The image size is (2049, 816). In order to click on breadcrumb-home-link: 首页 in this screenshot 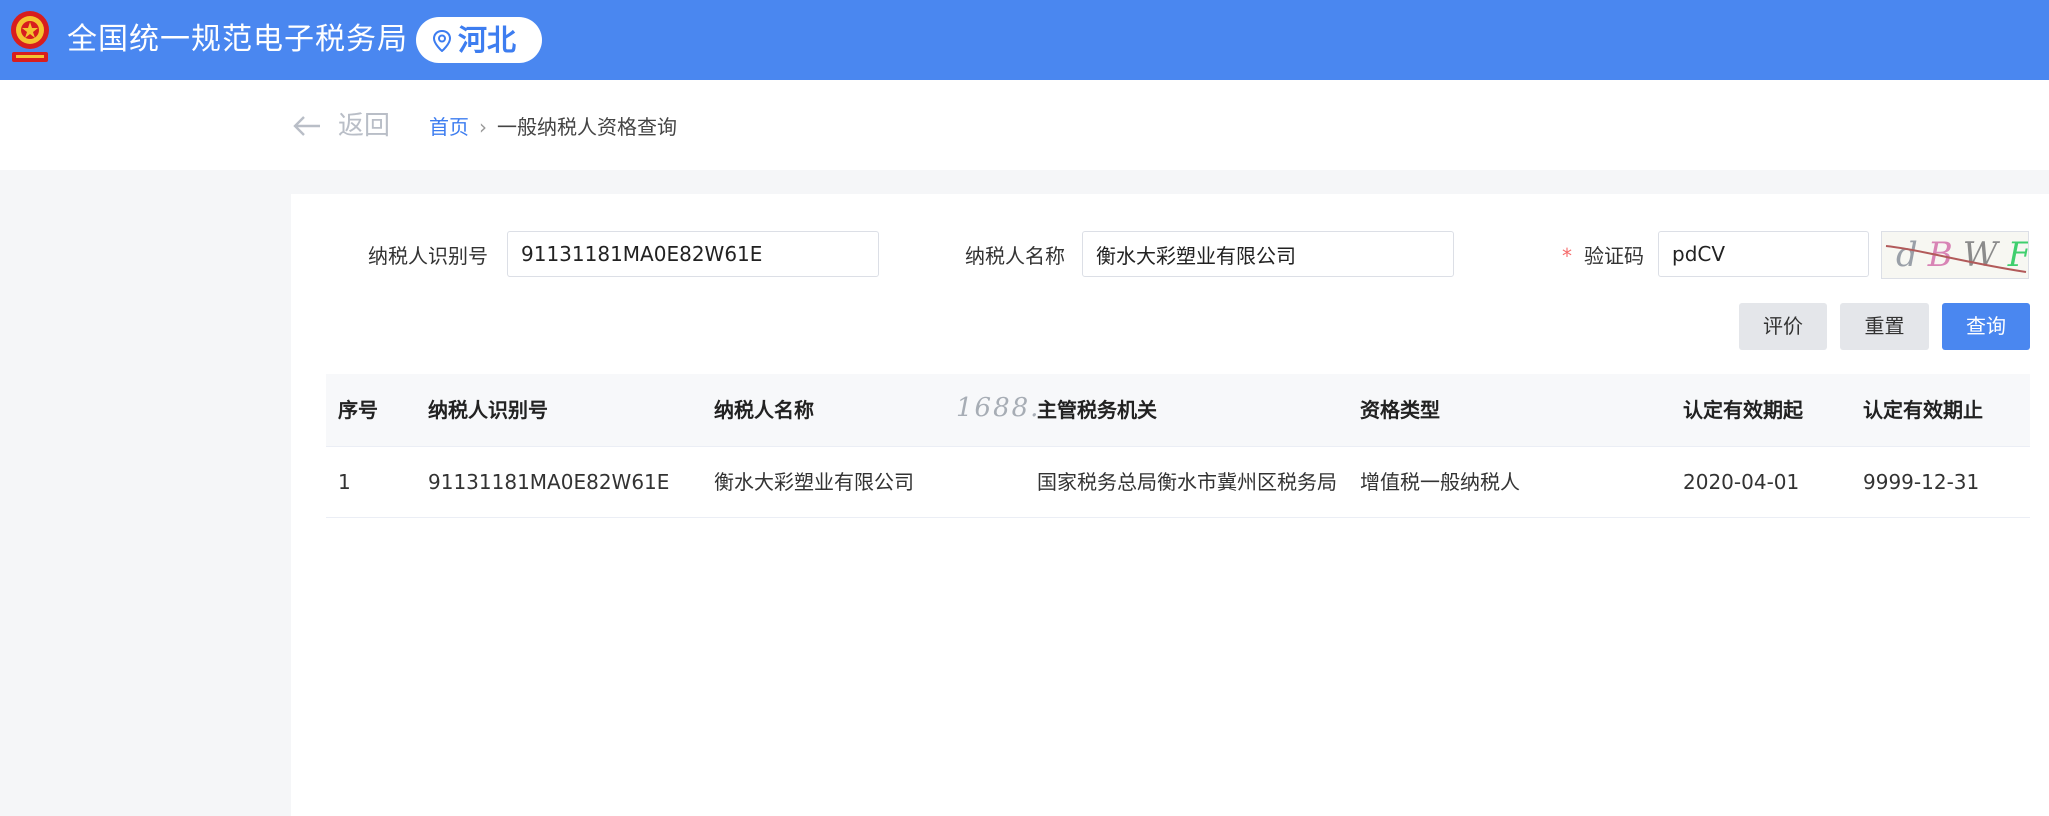, I will do `click(449, 127)`.